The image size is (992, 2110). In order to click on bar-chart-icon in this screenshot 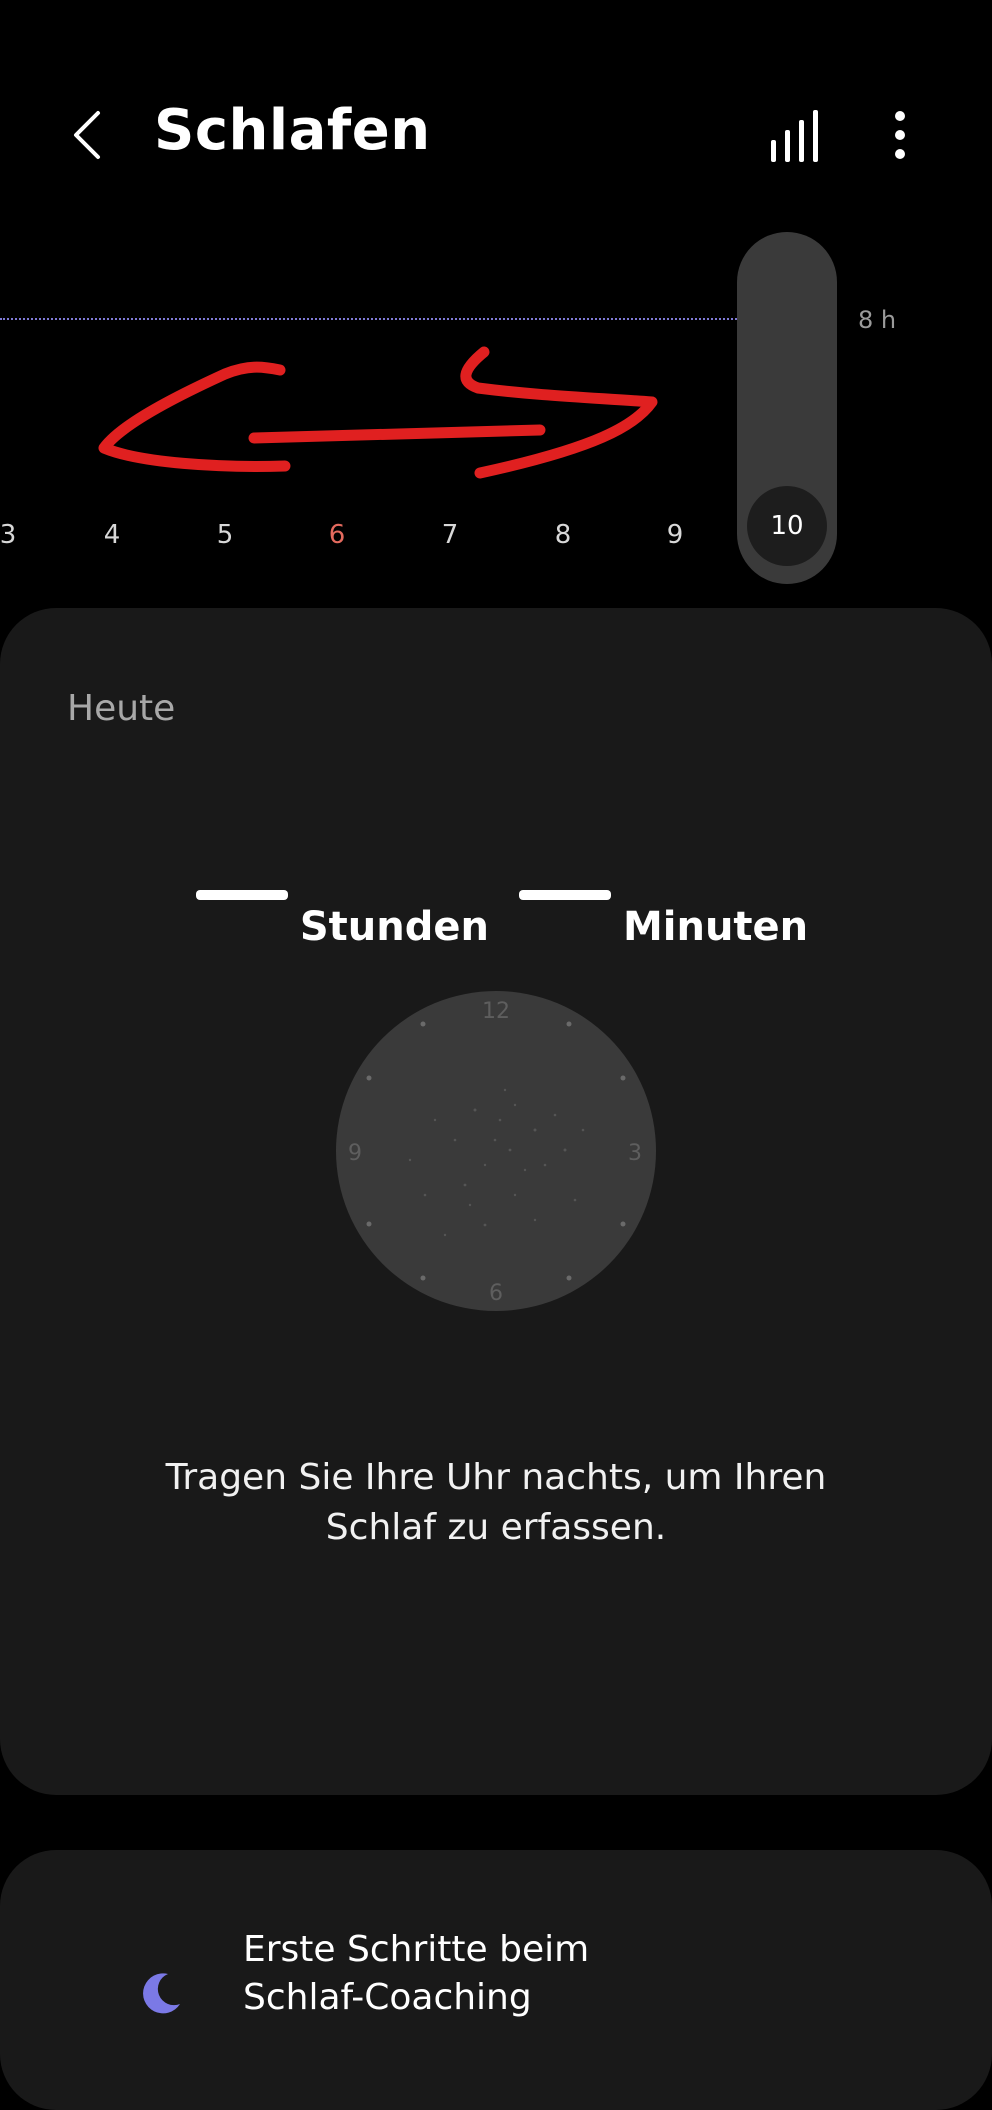, I will do `click(794, 136)`.